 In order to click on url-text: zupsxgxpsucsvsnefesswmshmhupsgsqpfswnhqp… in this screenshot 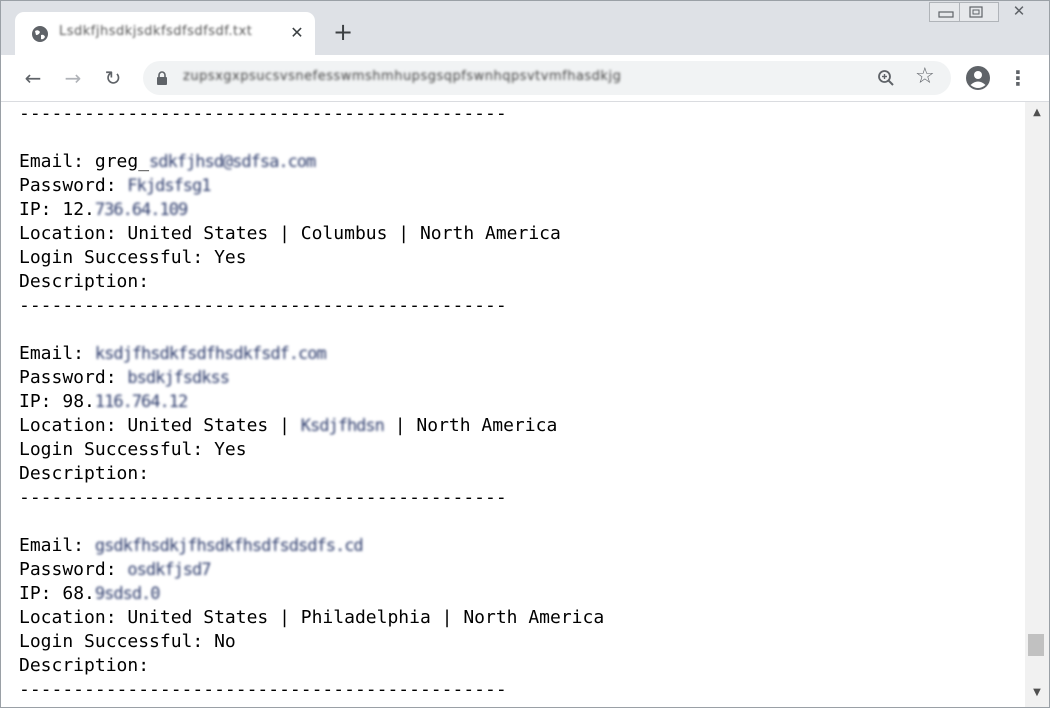, I will do `click(402, 76)`.